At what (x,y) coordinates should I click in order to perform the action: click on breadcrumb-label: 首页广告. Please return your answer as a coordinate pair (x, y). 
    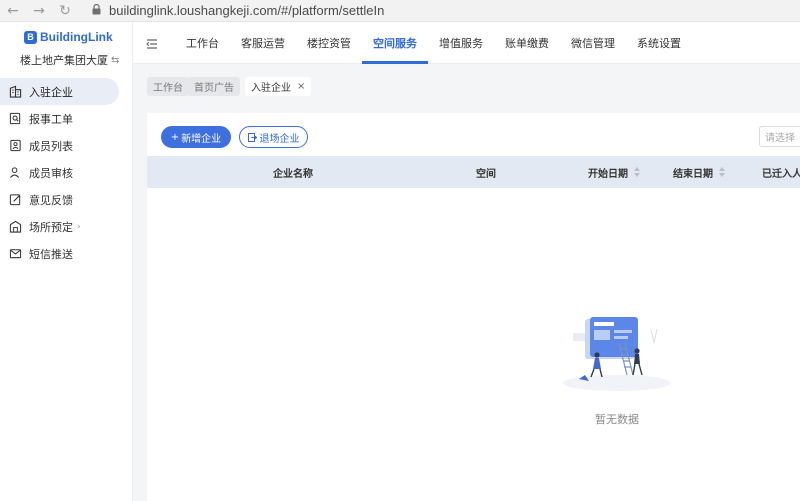
    Looking at the image, I should click on (214, 88).